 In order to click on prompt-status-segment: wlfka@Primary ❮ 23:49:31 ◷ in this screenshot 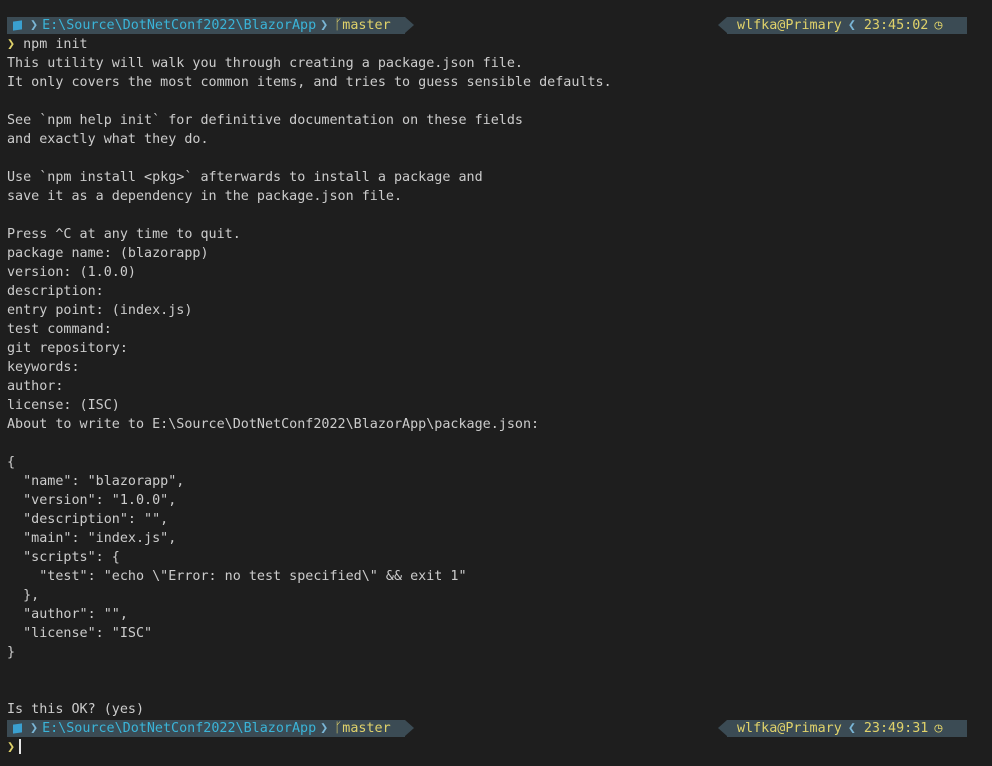, I will do `click(842, 728)`.